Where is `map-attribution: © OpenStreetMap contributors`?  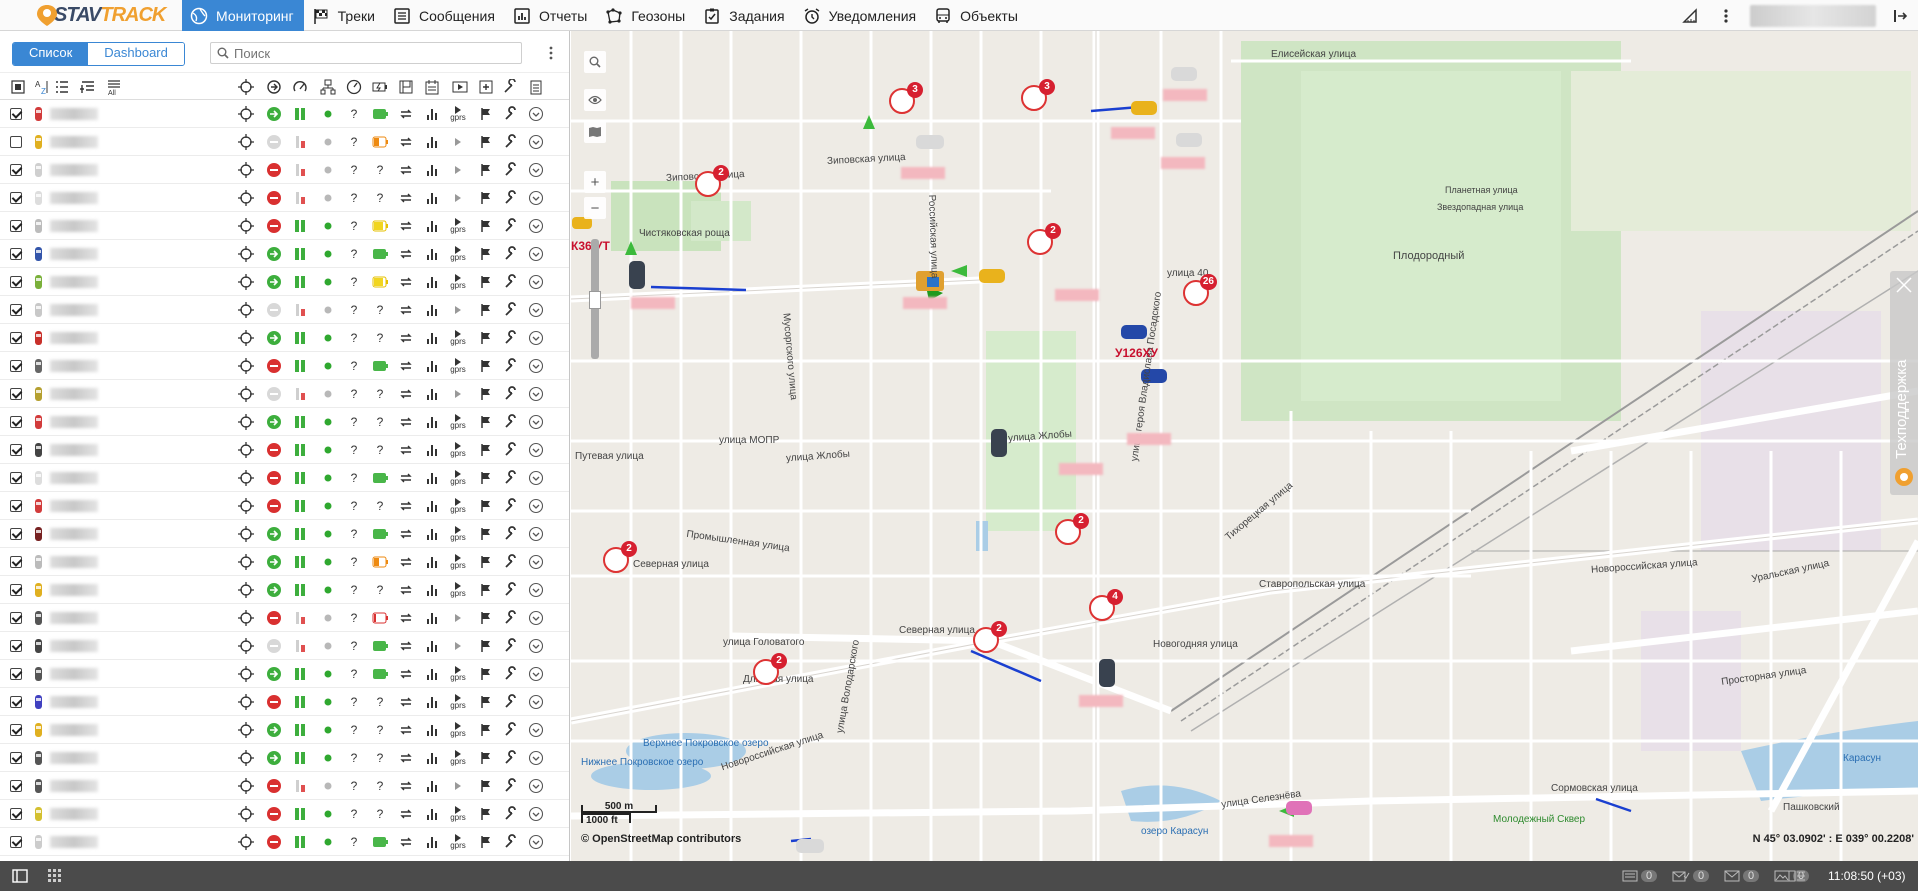
map-attribution: © OpenStreetMap contributors is located at coordinates (661, 839).